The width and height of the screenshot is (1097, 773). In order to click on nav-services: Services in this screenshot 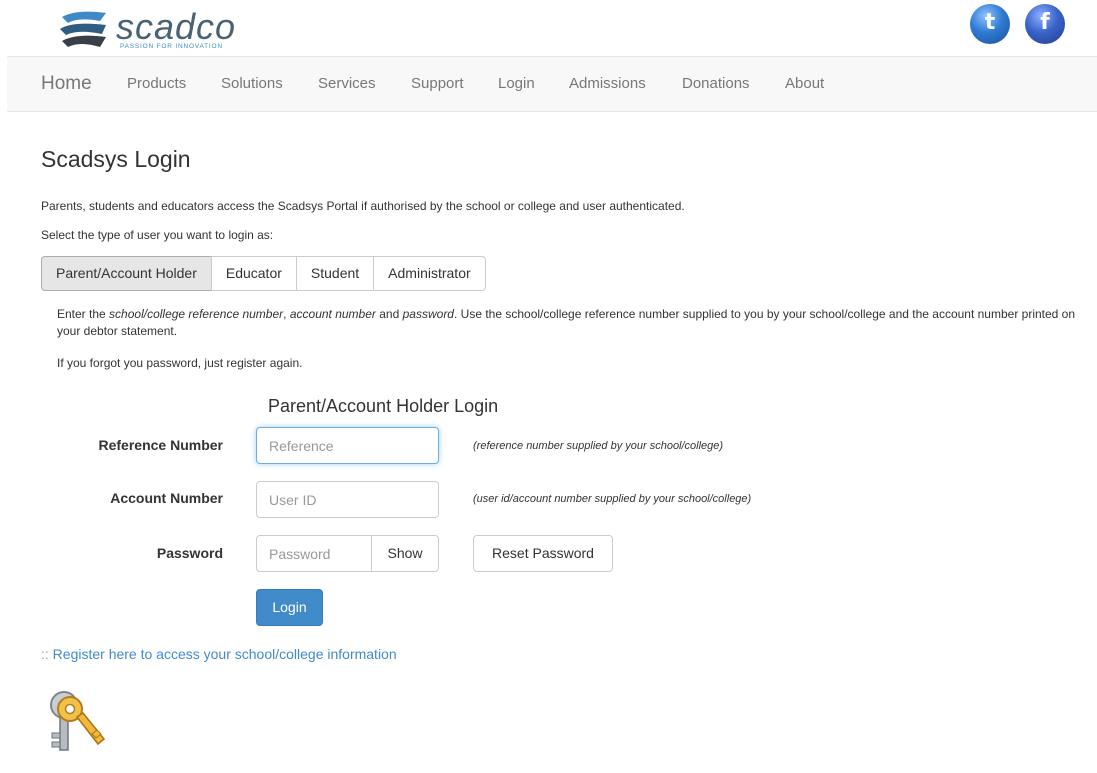, I will do `click(347, 83)`.